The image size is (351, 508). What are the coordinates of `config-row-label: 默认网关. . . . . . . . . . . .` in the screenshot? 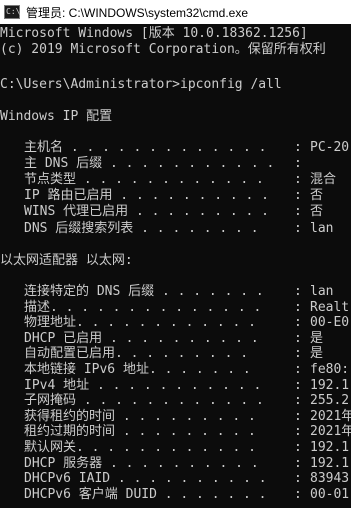 It's located at (140, 447).